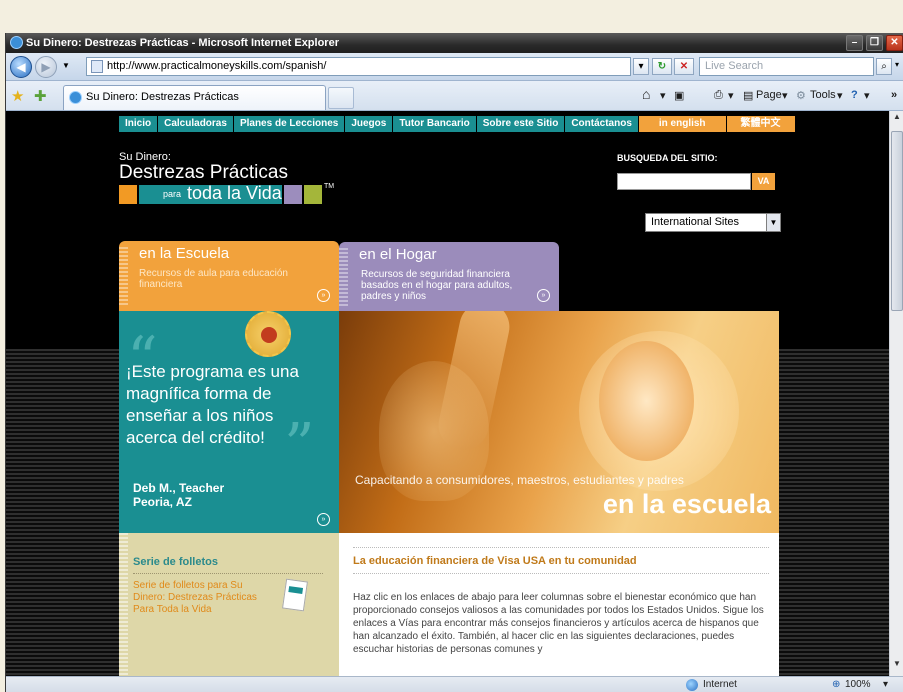 This screenshot has height=692, width=903. I want to click on logo-para: para, so click(172, 194).